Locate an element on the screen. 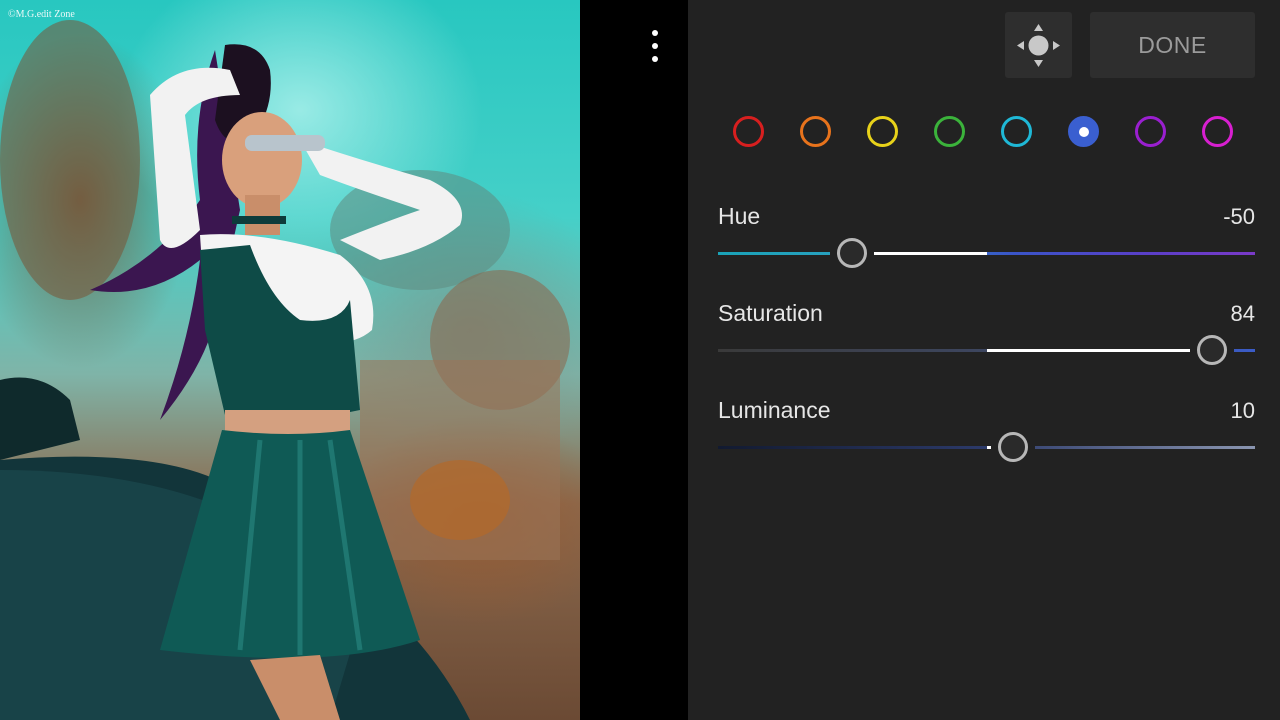  saturation-fill is located at coordinates (1099, 350).